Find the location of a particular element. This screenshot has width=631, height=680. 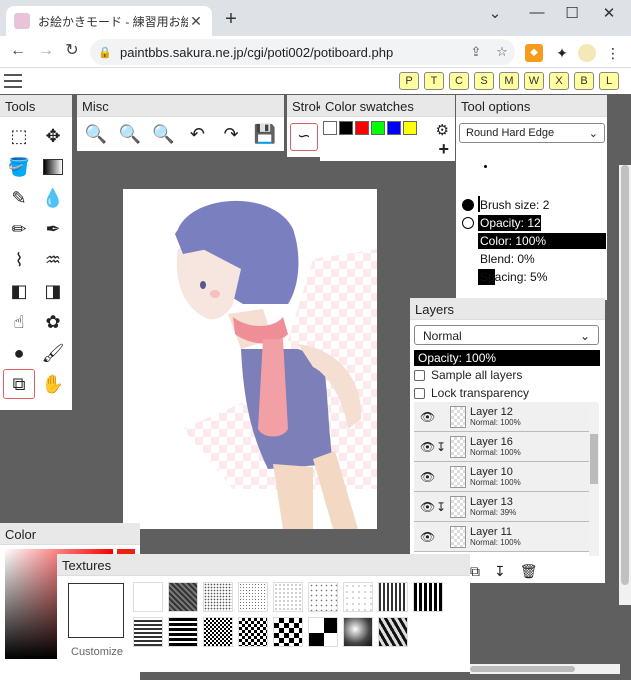

selected-texture is located at coordinates (96, 610).